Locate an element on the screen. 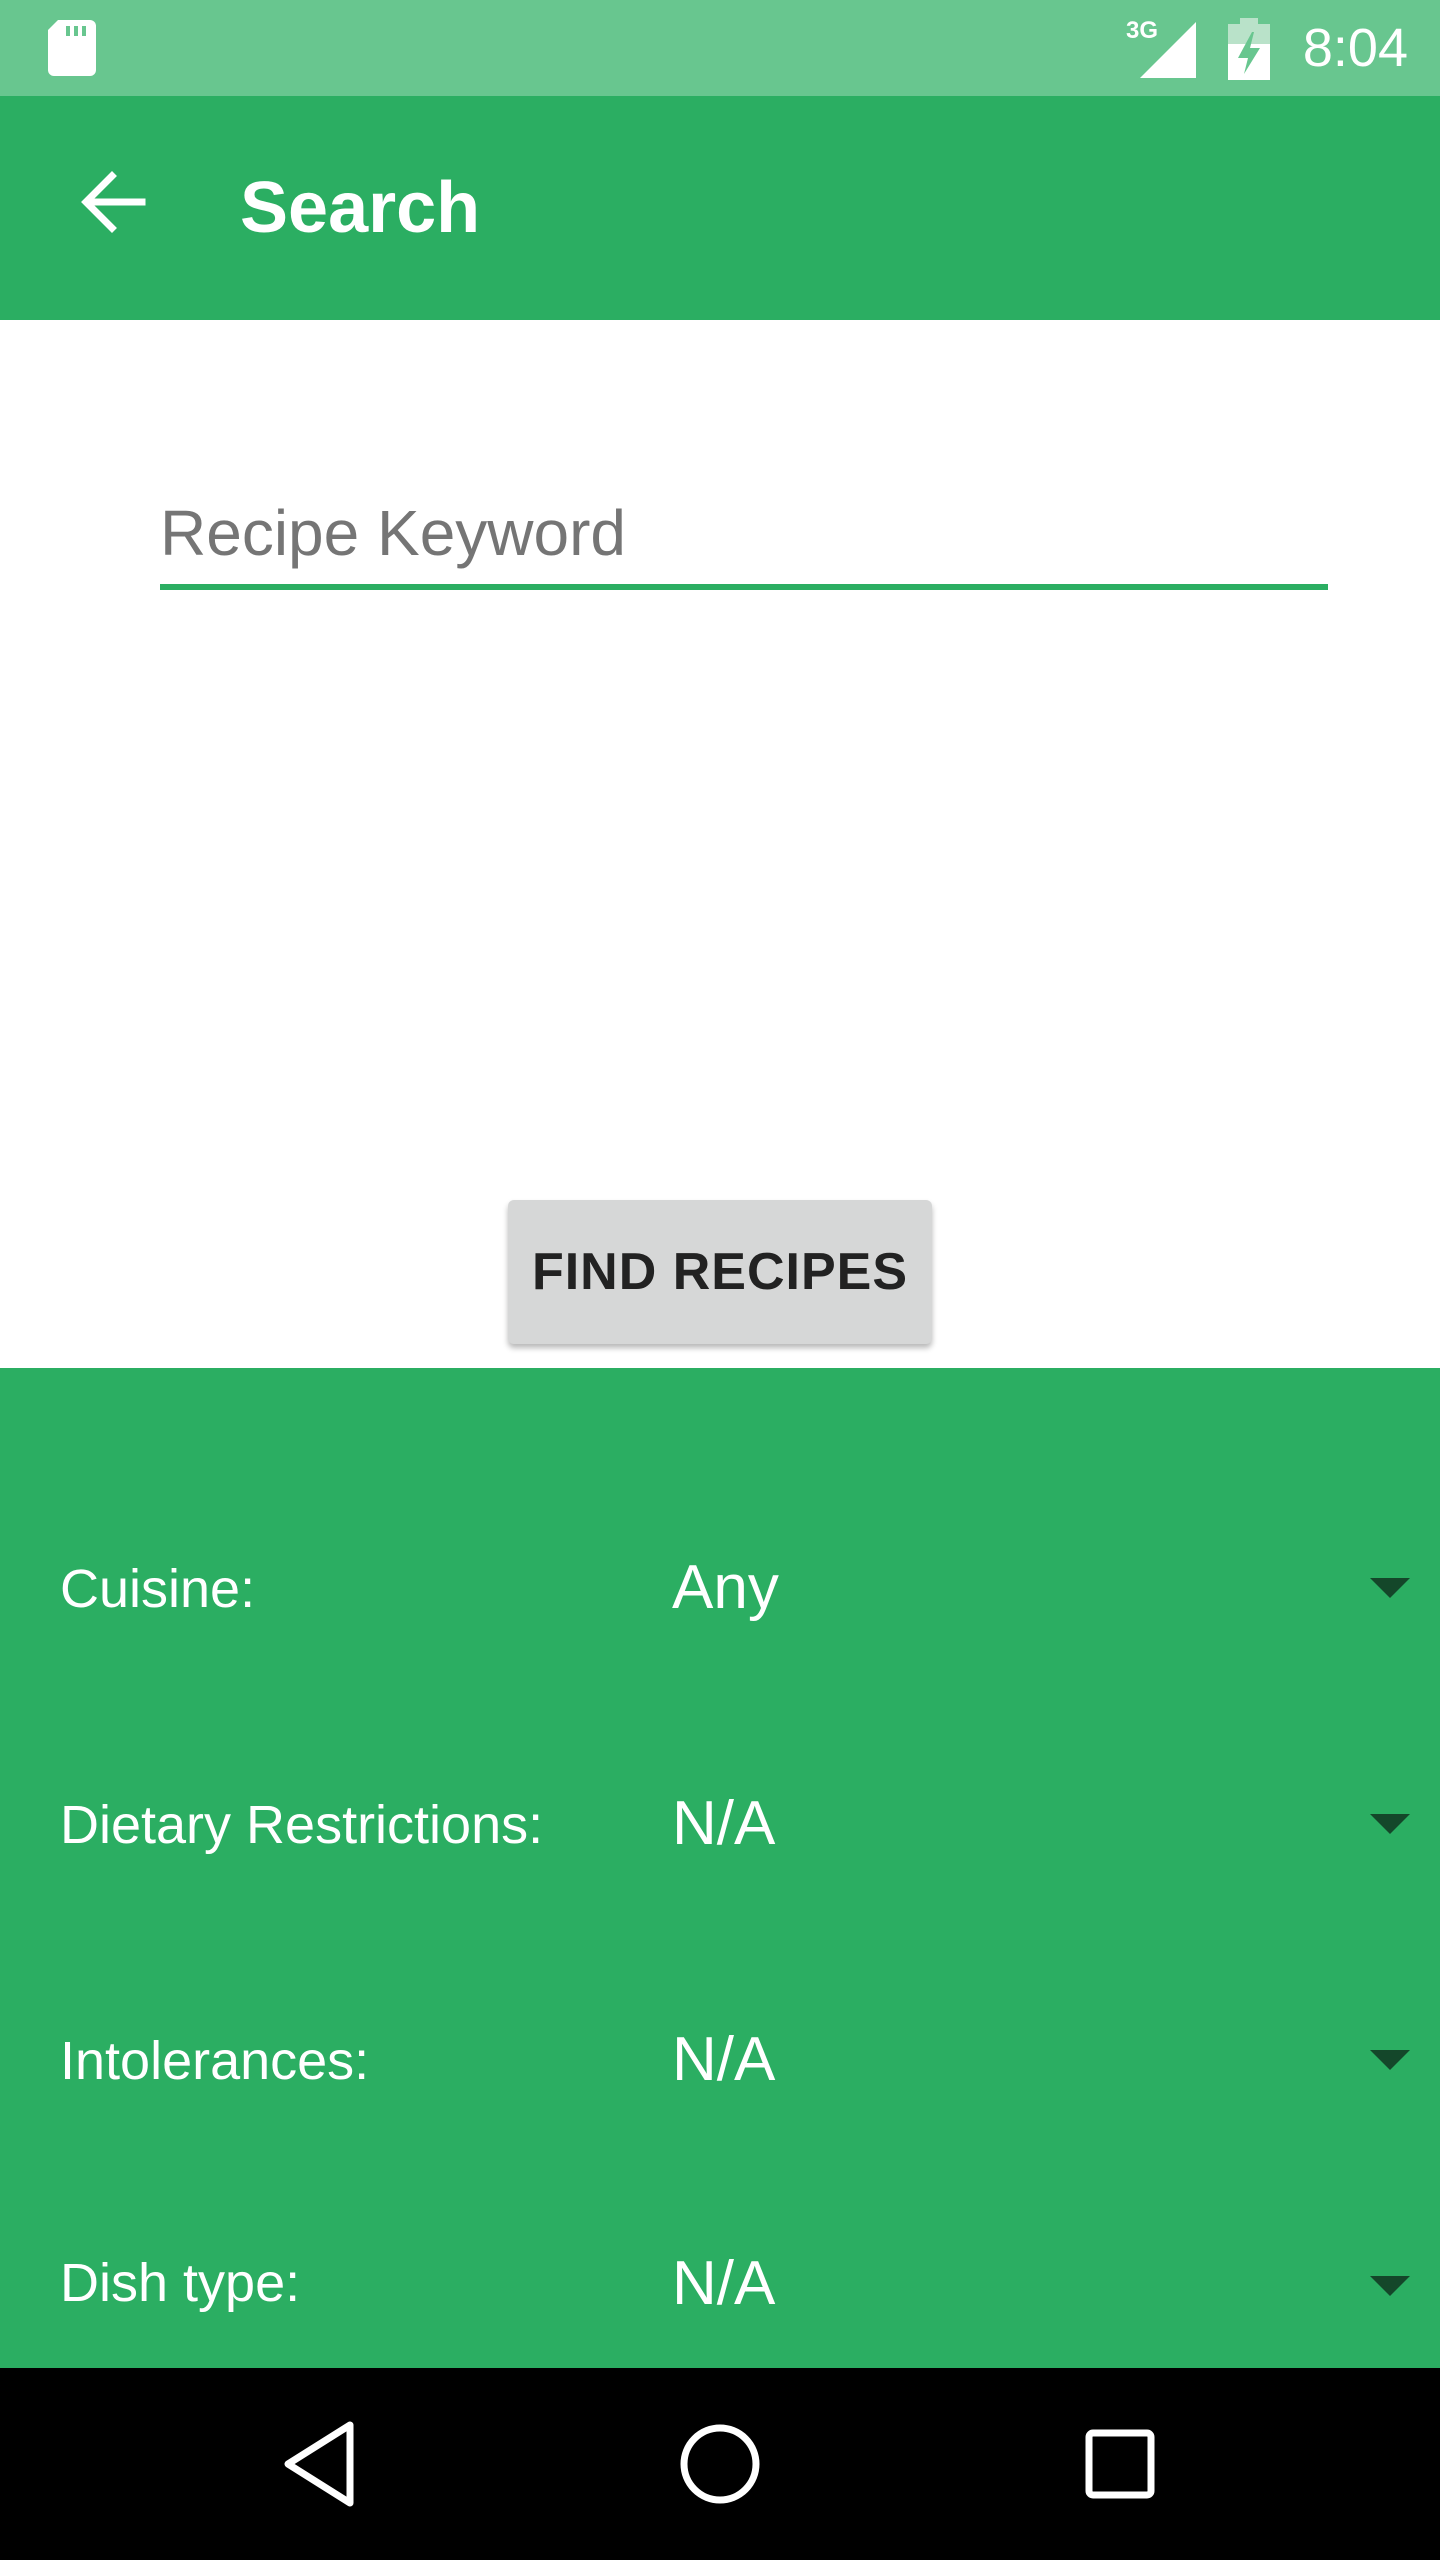 This screenshot has height=2560, width=1440. recents-square-icon is located at coordinates (1120, 2464).